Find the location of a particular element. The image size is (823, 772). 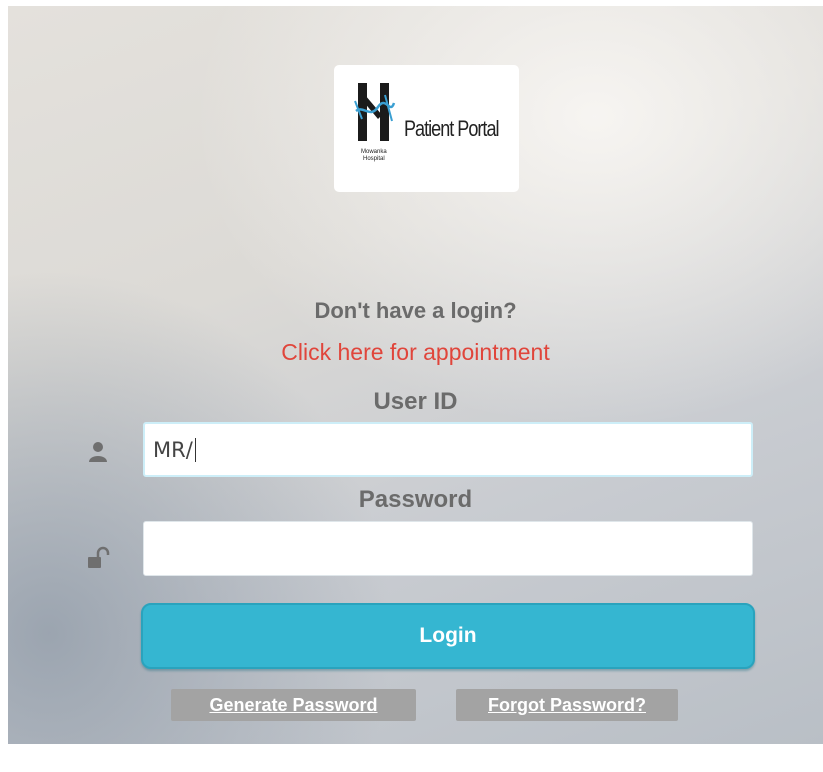

generate-password-button: Generate Password is located at coordinates (293, 705).